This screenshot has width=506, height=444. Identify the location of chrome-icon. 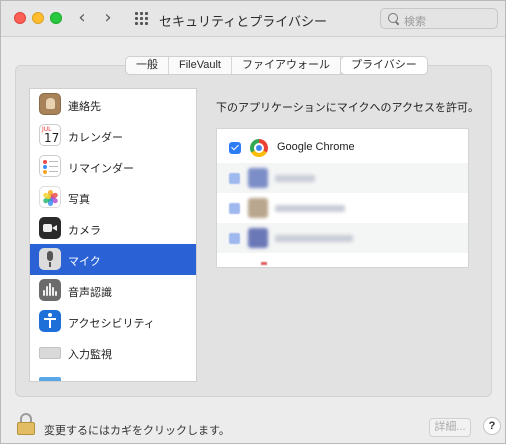
(259, 148).